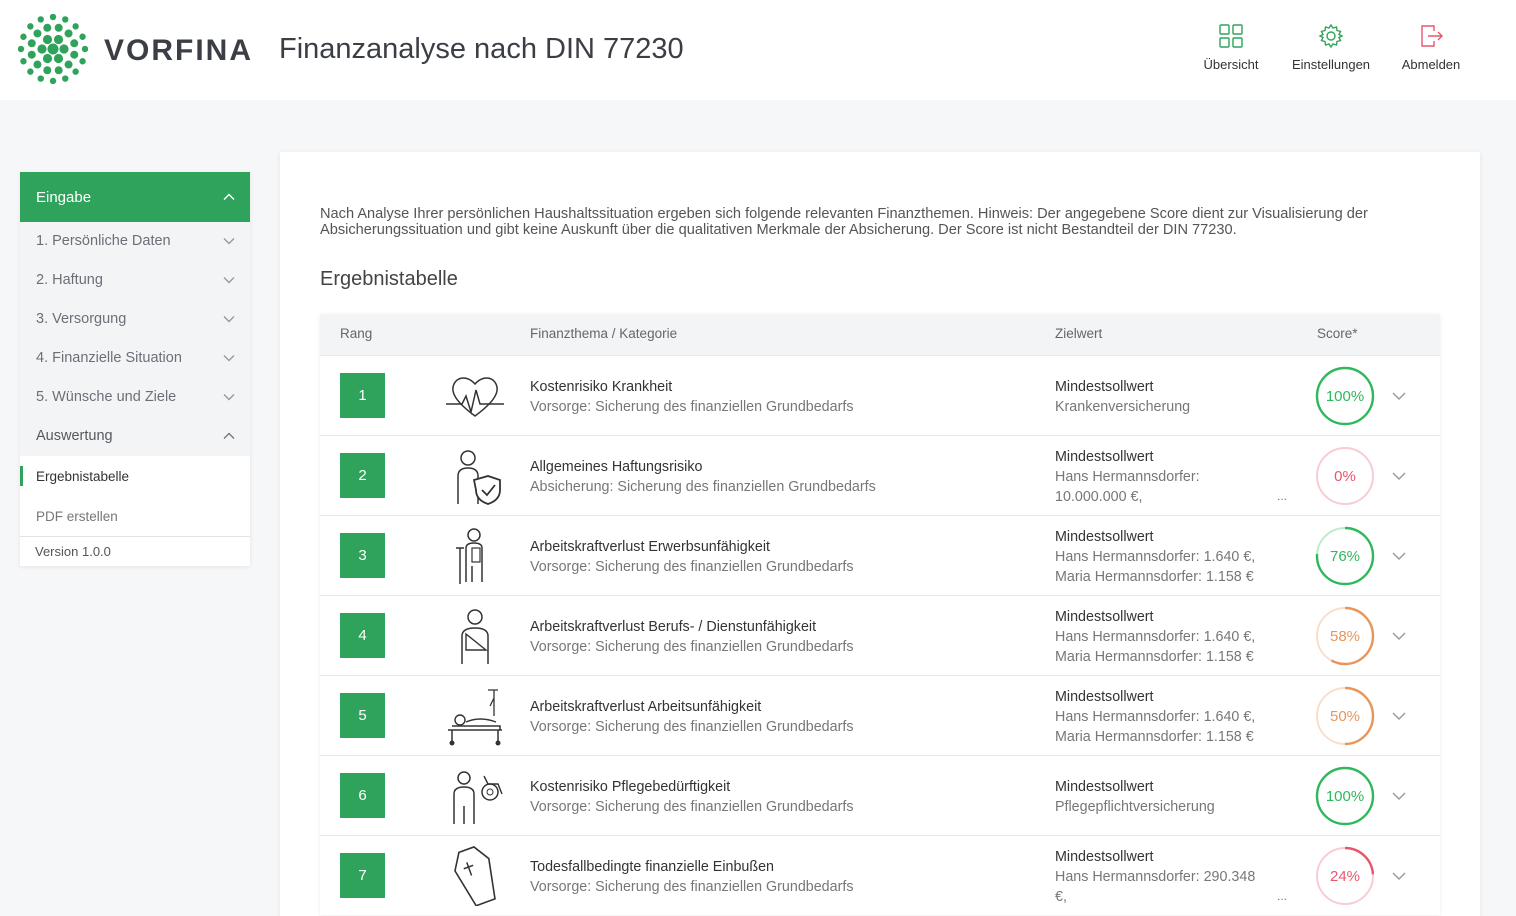 The height and width of the screenshot is (916, 1516). I want to click on sidebar-item-finanzielle-situation: 4. Finanzielle Situation, so click(135, 358).